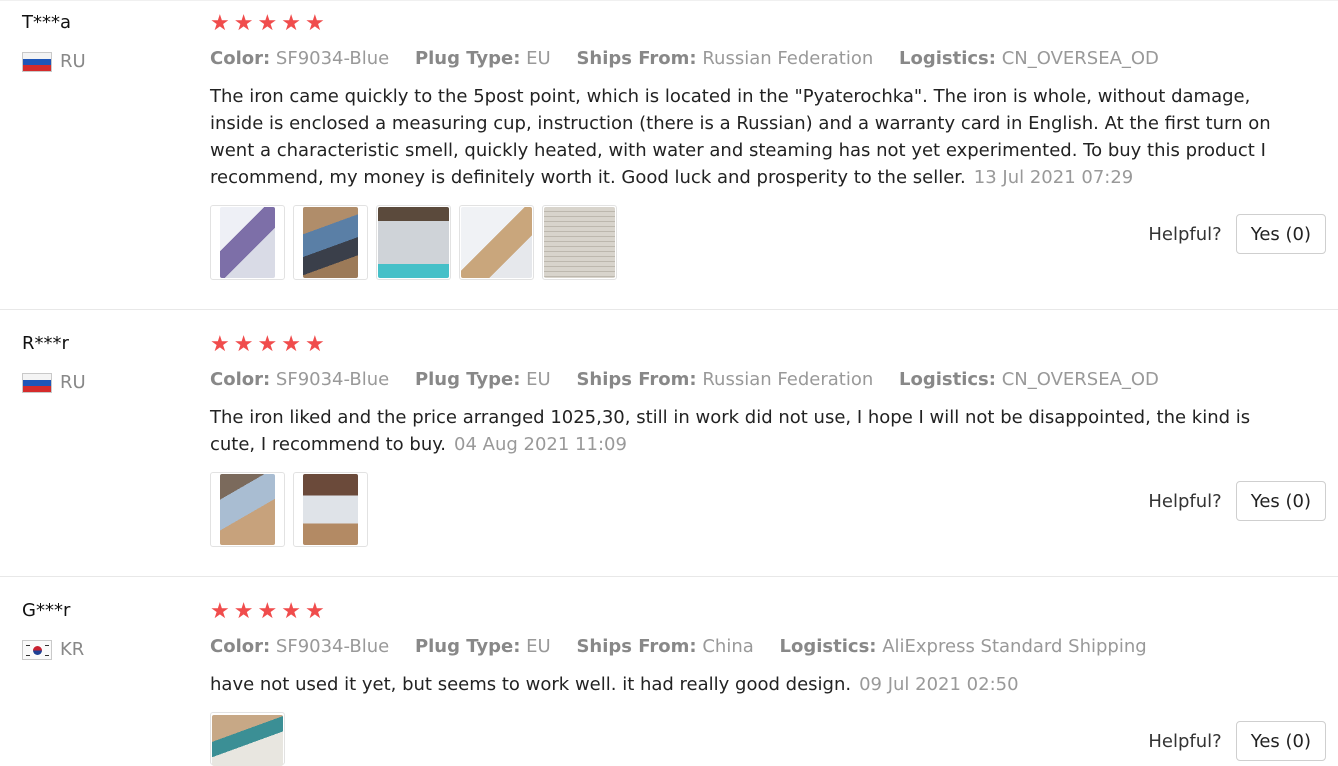 This screenshot has width=1338, height=766. What do you see at coordinates (540, 444) in the screenshot?
I see `review-date: 04 Aug 2021 11:09` at bounding box center [540, 444].